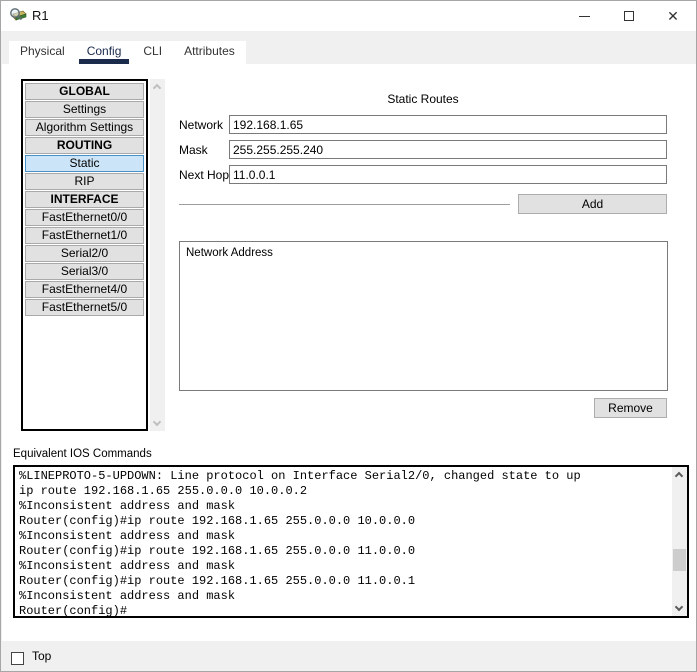 This screenshot has width=697, height=672. What do you see at coordinates (84, 127) in the screenshot?
I see `sidebar-item-algorithm-settings: Algorithm Settings` at bounding box center [84, 127].